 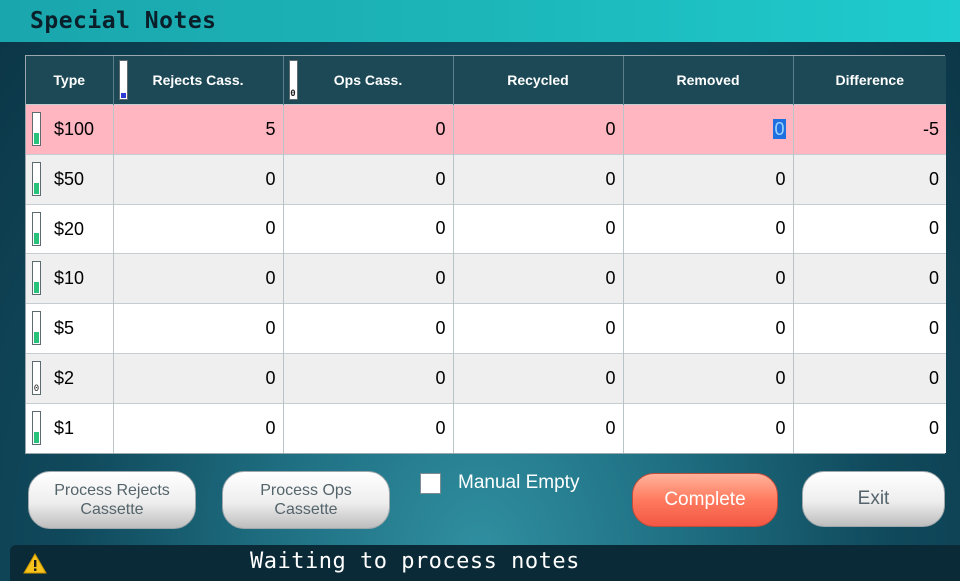 I want to click on column-header-recycled: Recycled, so click(x=538, y=80).